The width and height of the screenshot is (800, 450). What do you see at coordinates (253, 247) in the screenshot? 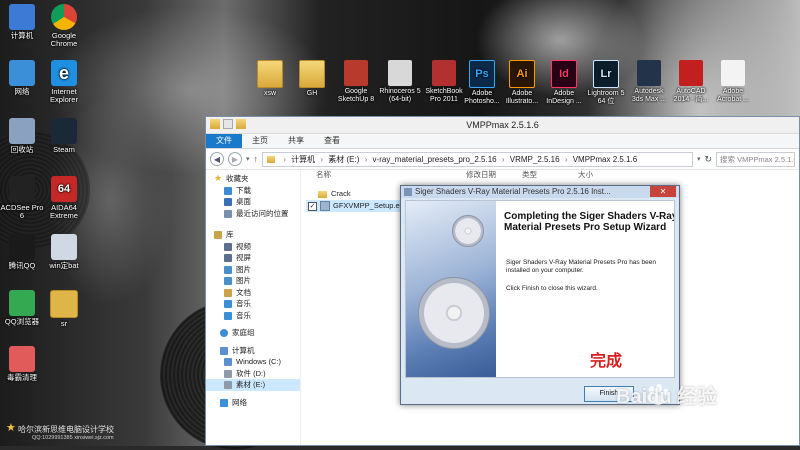
I see `nav-item: 视频` at bounding box center [253, 247].